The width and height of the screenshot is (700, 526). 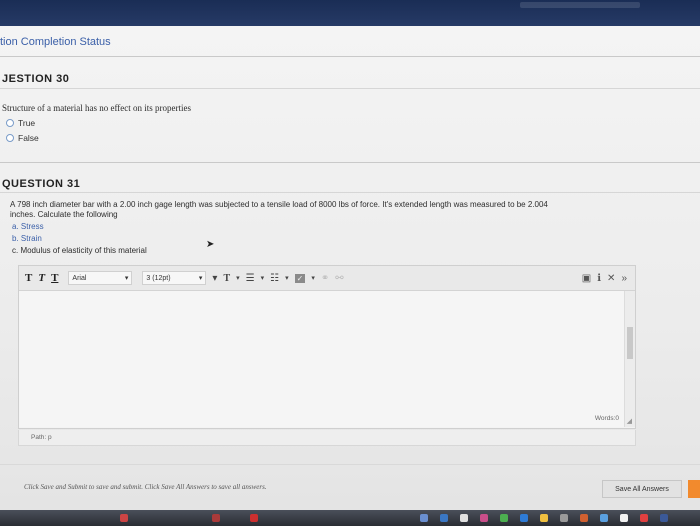 What do you see at coordinates (611, 278) in the screenshot?
I see `fullscreen-icon: ✕` at bounding box center [611, 278].